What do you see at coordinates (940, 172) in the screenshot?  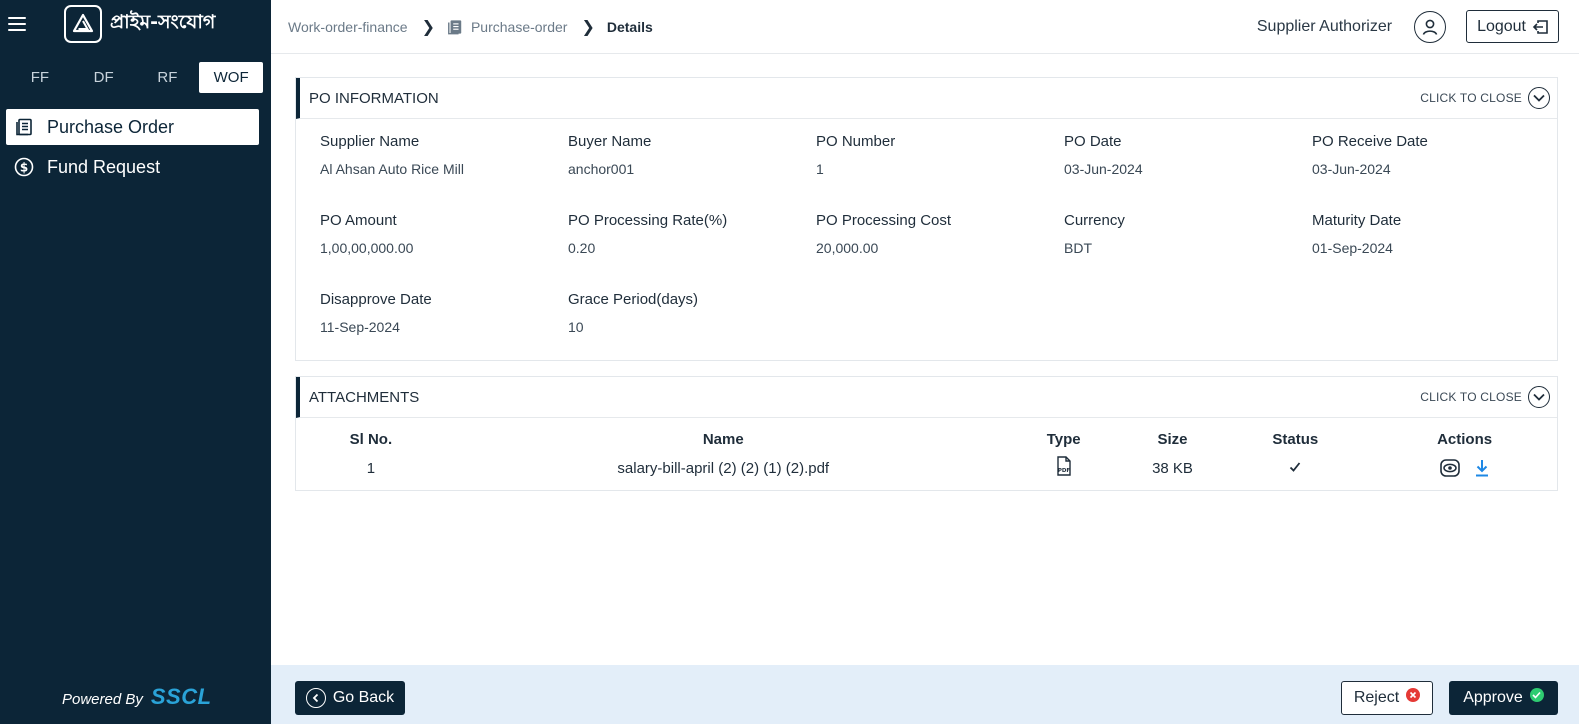 I see `field-po-number: PO Number 1` at bounding box center [940, 172].